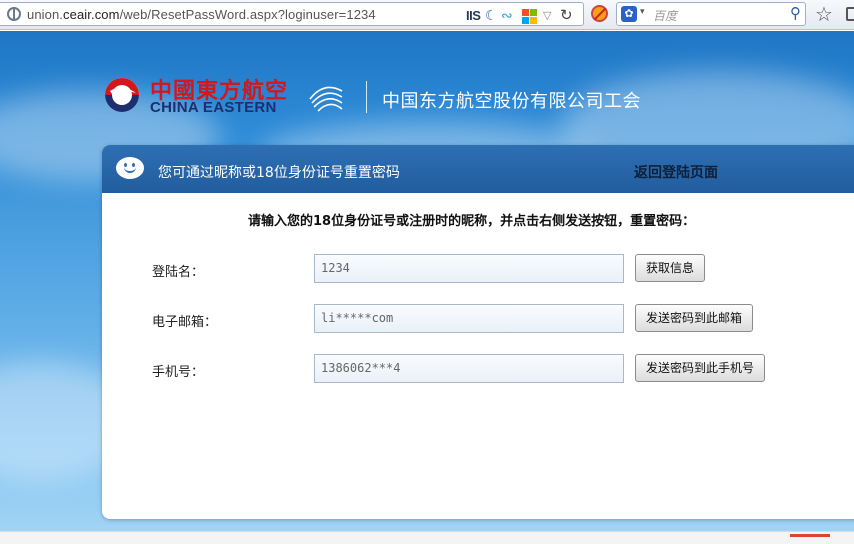 This screenshot has width=854, height=544. Describe the element at coordinates (642, 12) in the screenshot. I see `search-engine-dropdown-icon: ▾` at that location.